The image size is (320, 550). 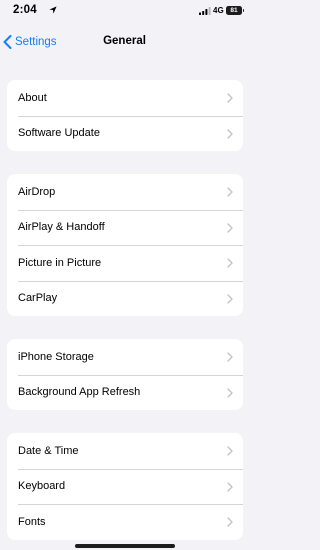 What do you see at coordinates (125, 298) in the screenshot?
I see `row-carplay: CarPlay` at bounding box center [125, 298].